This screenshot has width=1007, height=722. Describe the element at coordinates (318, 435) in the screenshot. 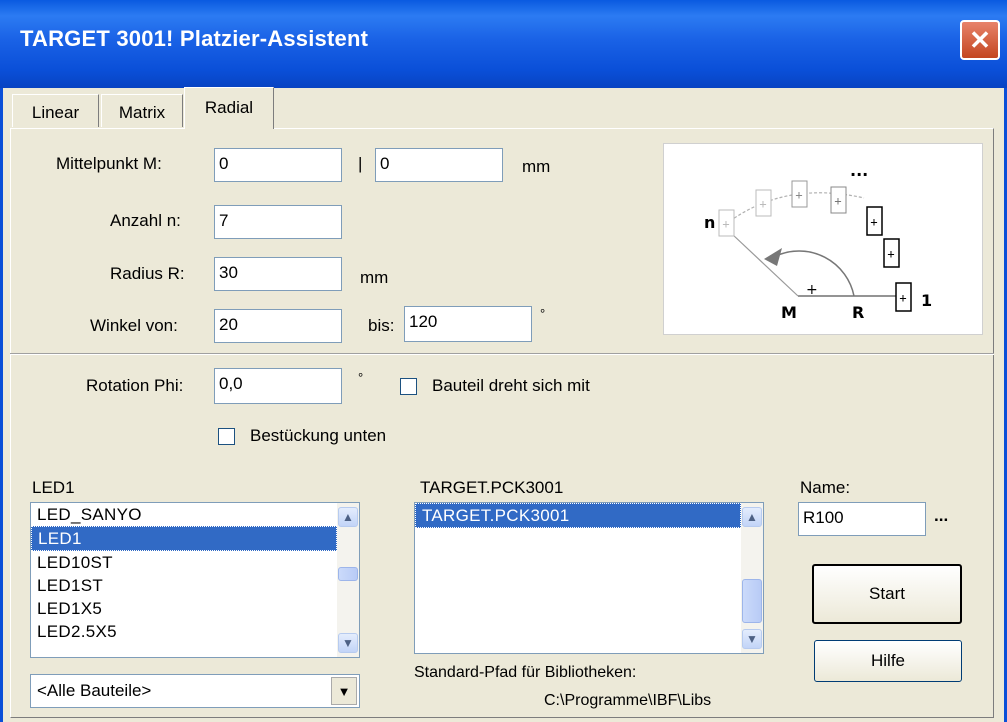

I see `bottom-placement-label: Bestückung unten` at that location.